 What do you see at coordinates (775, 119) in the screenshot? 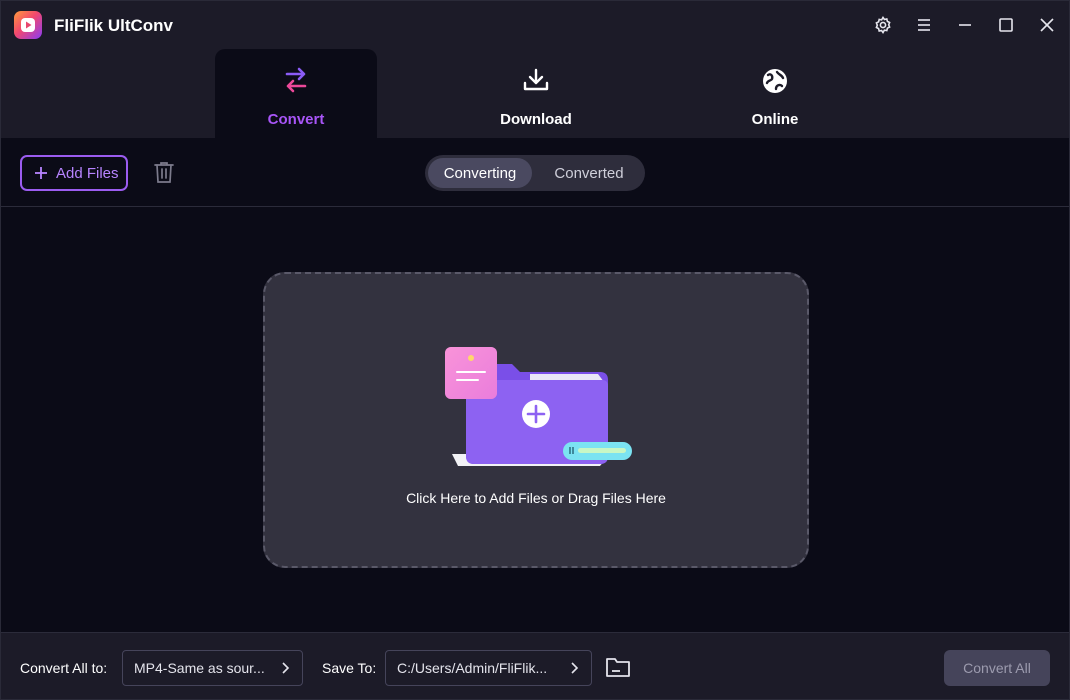
I see `tab-label: Online` at bounding box center [775, 119].